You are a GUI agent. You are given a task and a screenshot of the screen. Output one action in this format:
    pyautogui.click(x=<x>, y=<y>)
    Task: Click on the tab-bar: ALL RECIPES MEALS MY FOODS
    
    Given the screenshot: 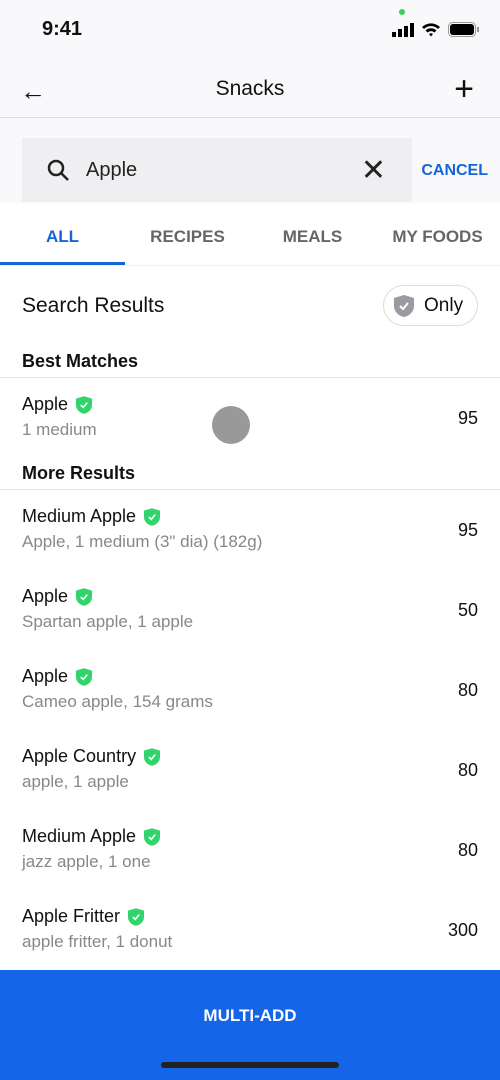 What is the action you would take?
    pyautogui.click(x=250, y=234)
    